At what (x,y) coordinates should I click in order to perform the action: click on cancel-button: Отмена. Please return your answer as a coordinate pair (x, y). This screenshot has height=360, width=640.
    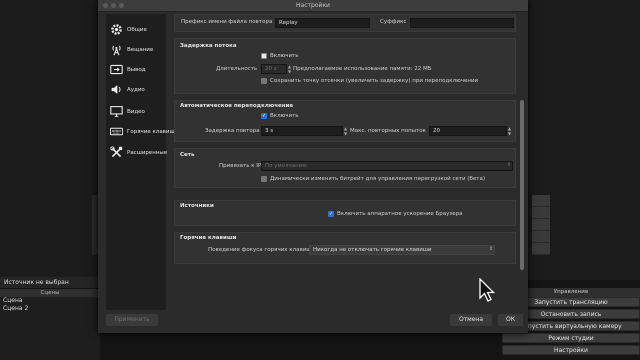
    Looking at the image, I should click on (471, 320).